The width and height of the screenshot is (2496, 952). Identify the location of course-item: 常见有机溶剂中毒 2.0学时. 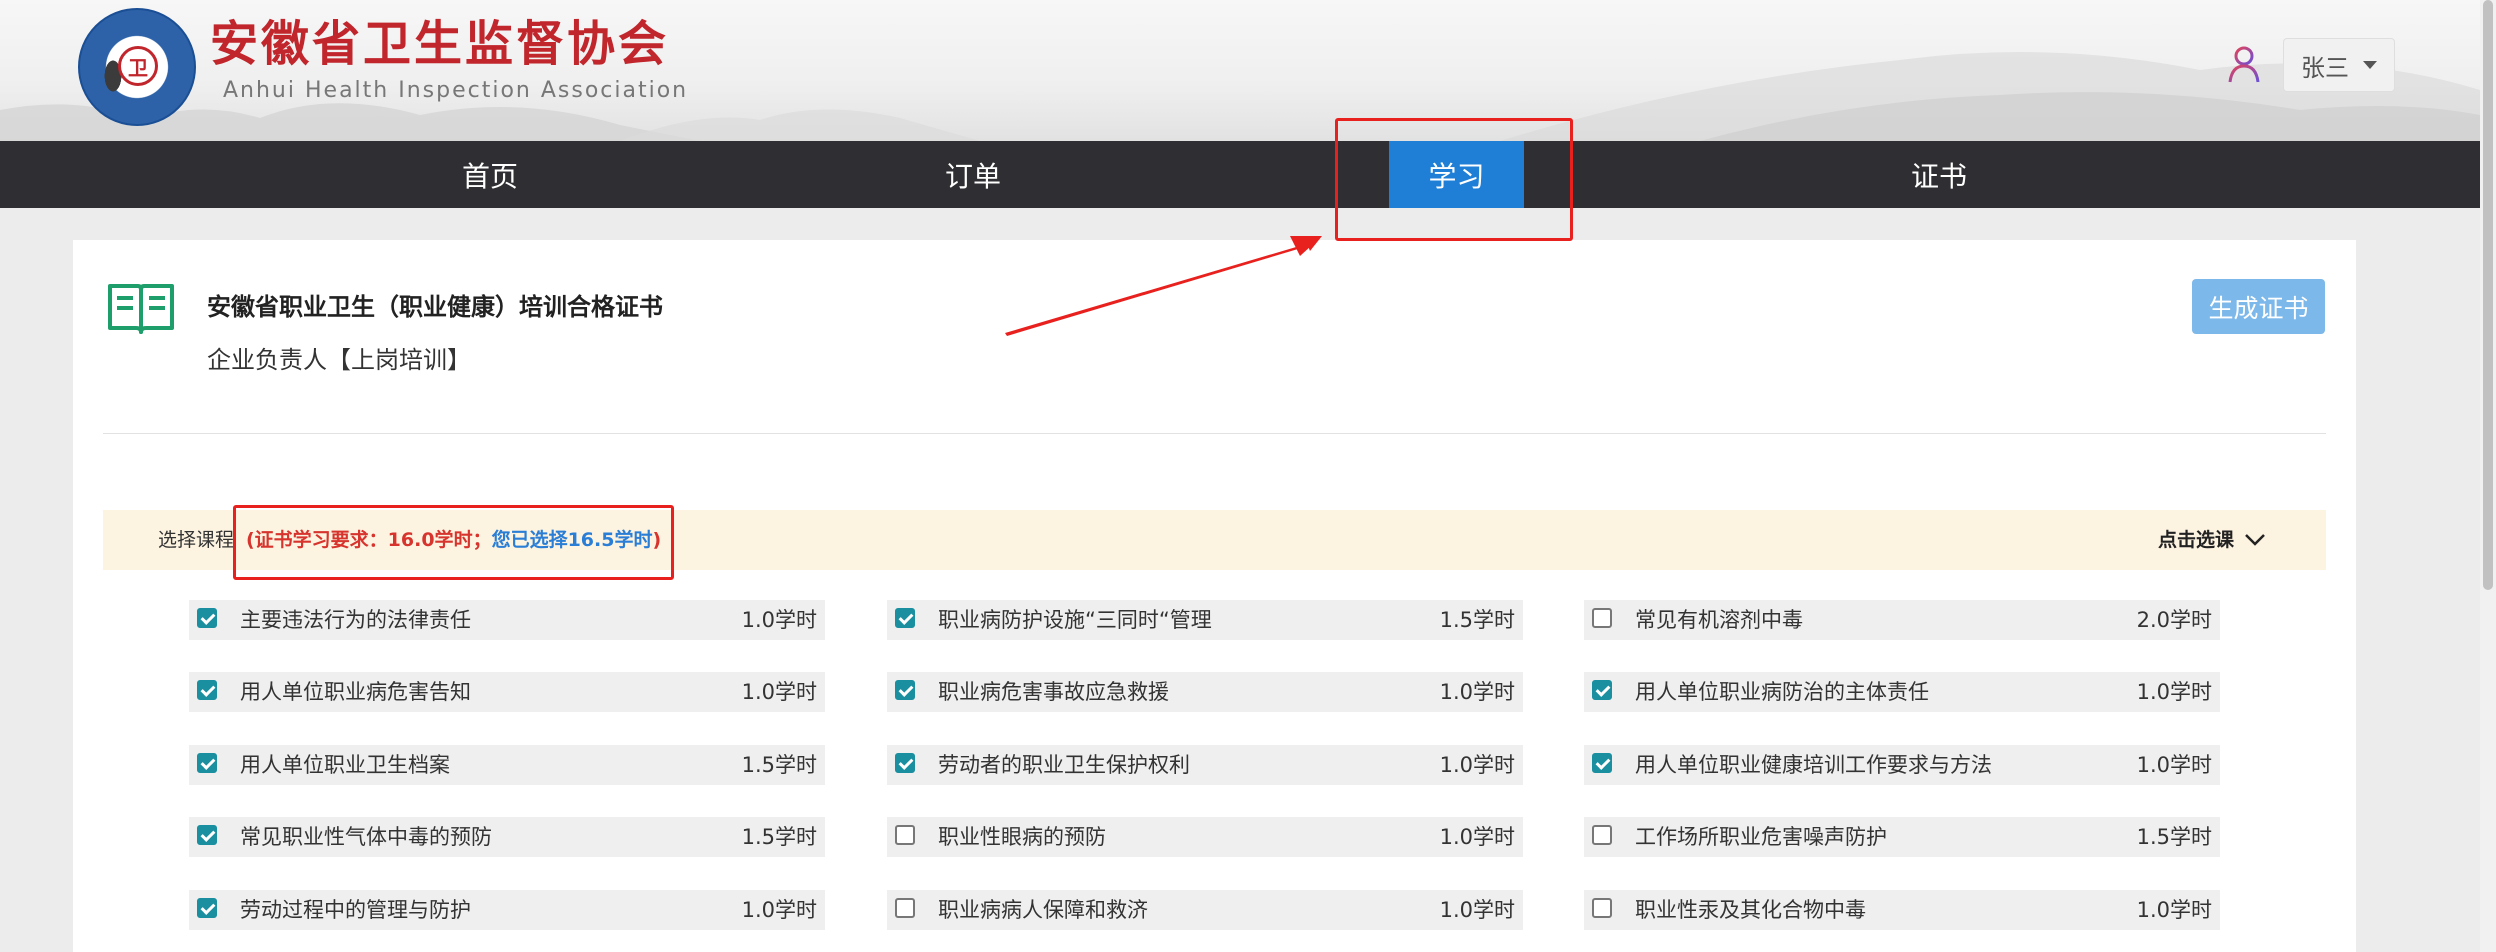
(1902, 620).